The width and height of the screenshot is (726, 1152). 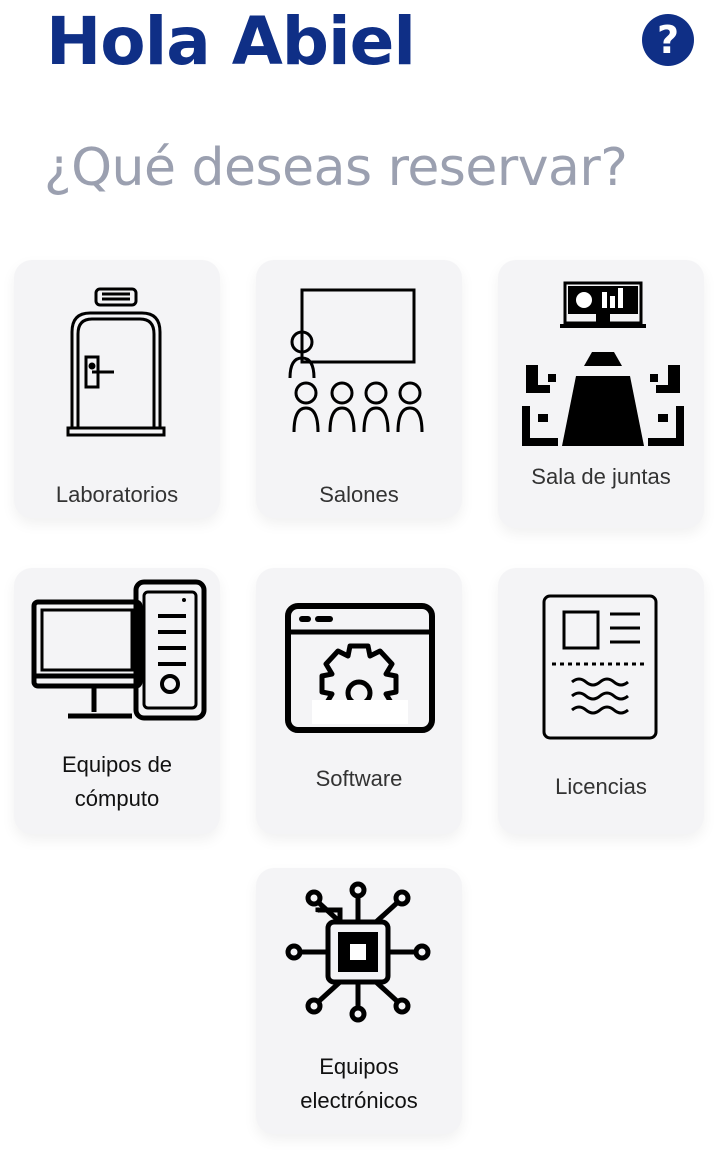 I want to click on category-card-laboratorios: Laboratorios, so click(x=117, y=389).